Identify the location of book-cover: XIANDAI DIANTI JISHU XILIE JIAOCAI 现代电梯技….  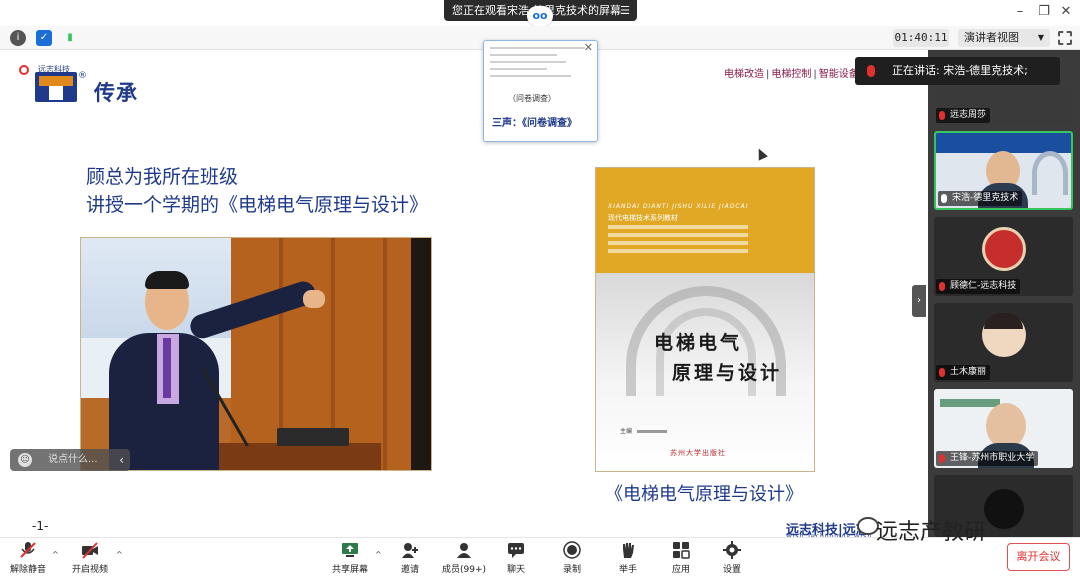
(705, 319).